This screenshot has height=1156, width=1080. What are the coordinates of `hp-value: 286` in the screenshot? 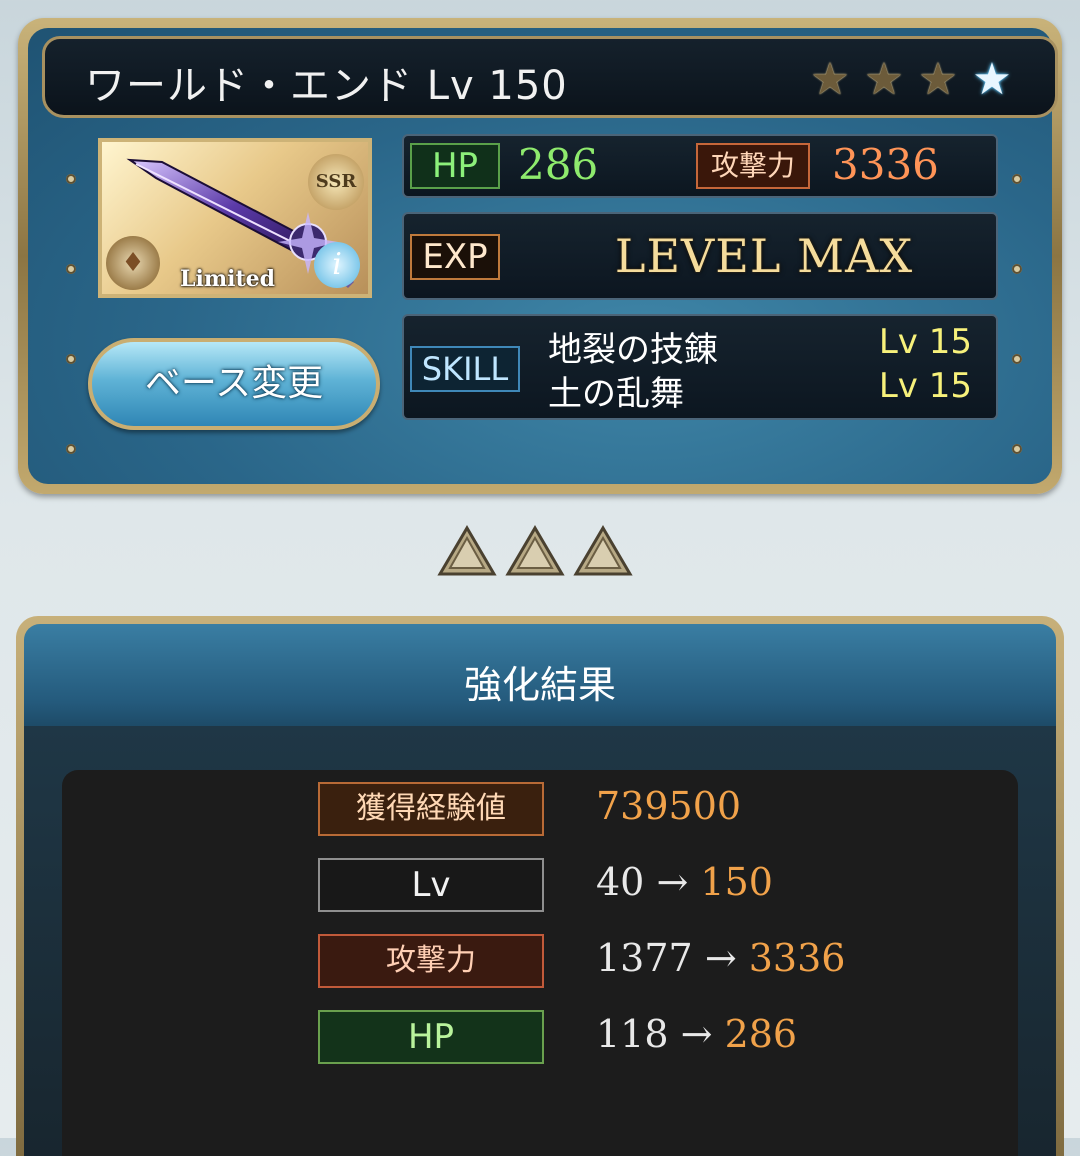 It's located at (558, 164).